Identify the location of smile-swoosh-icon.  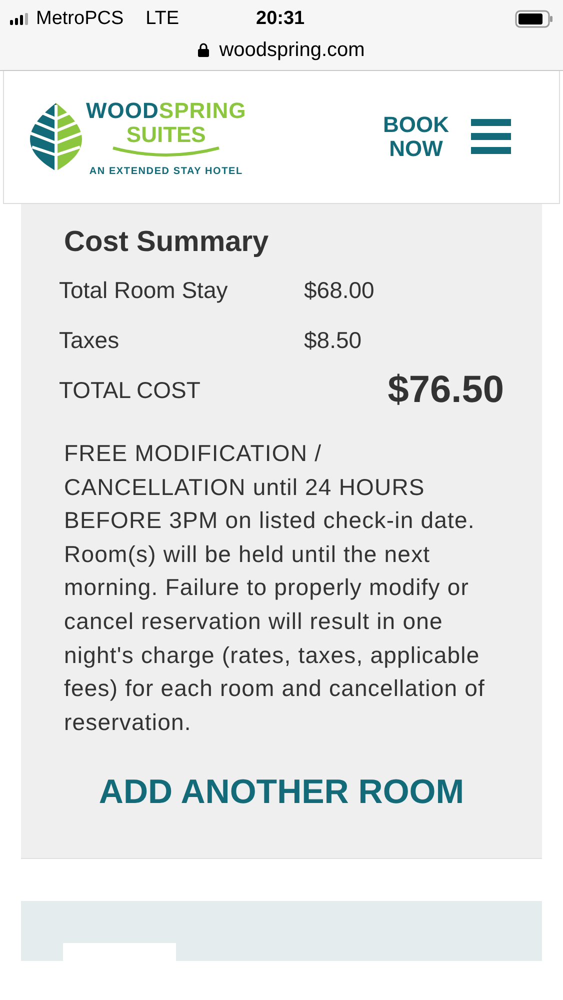
(166, 152).